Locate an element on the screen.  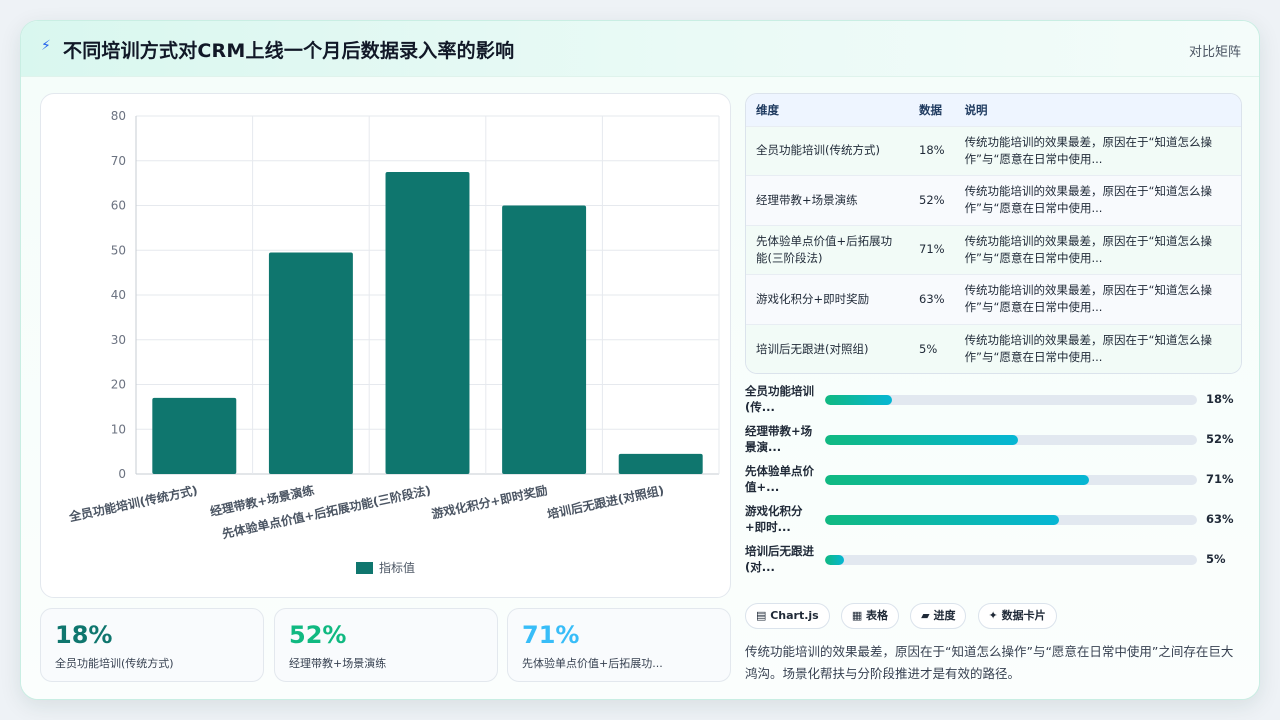
cell-data: 5% is located at coordinates (928, 348).